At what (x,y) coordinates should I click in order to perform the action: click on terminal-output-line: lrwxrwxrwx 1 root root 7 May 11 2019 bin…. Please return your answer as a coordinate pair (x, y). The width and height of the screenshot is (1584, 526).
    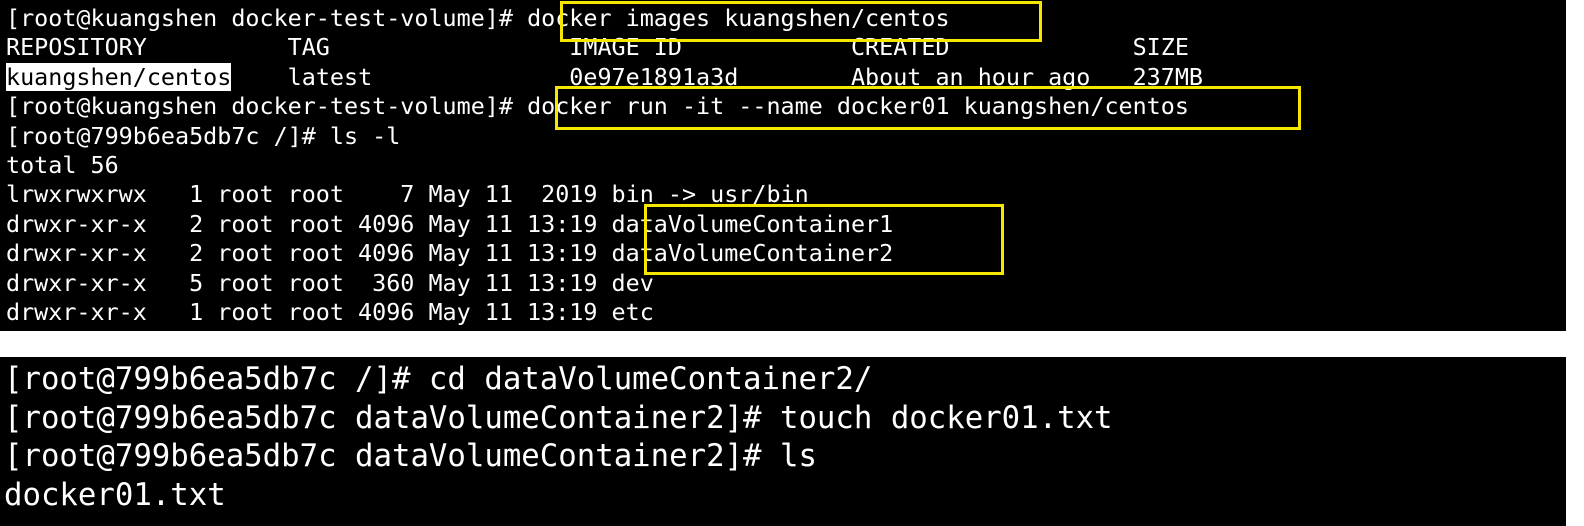
    Looking at the image, I should click on (407, 194).